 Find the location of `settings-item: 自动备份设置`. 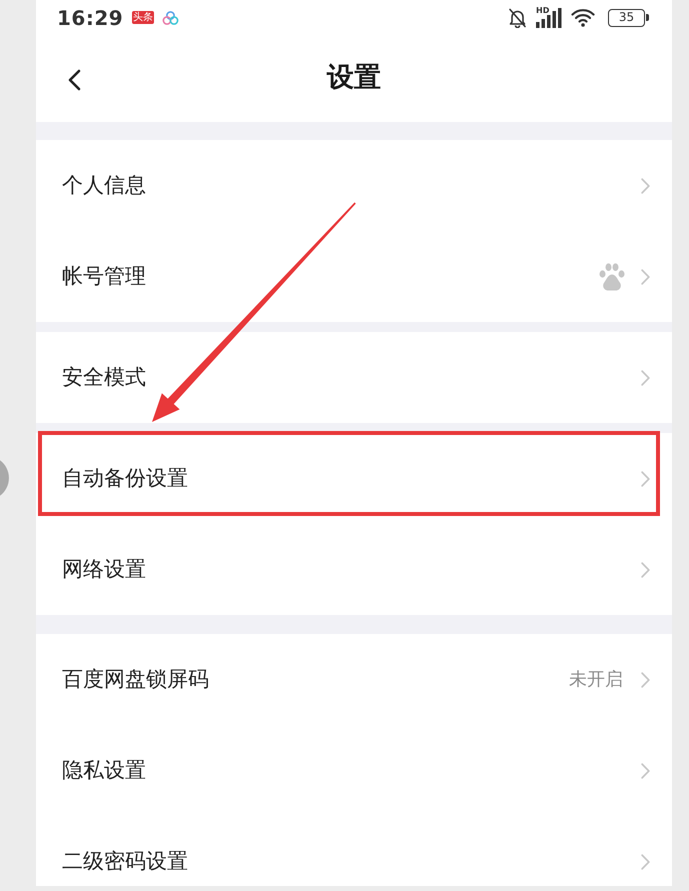

settings-item: 自动备份设置 is located at coordinates (354, 478).